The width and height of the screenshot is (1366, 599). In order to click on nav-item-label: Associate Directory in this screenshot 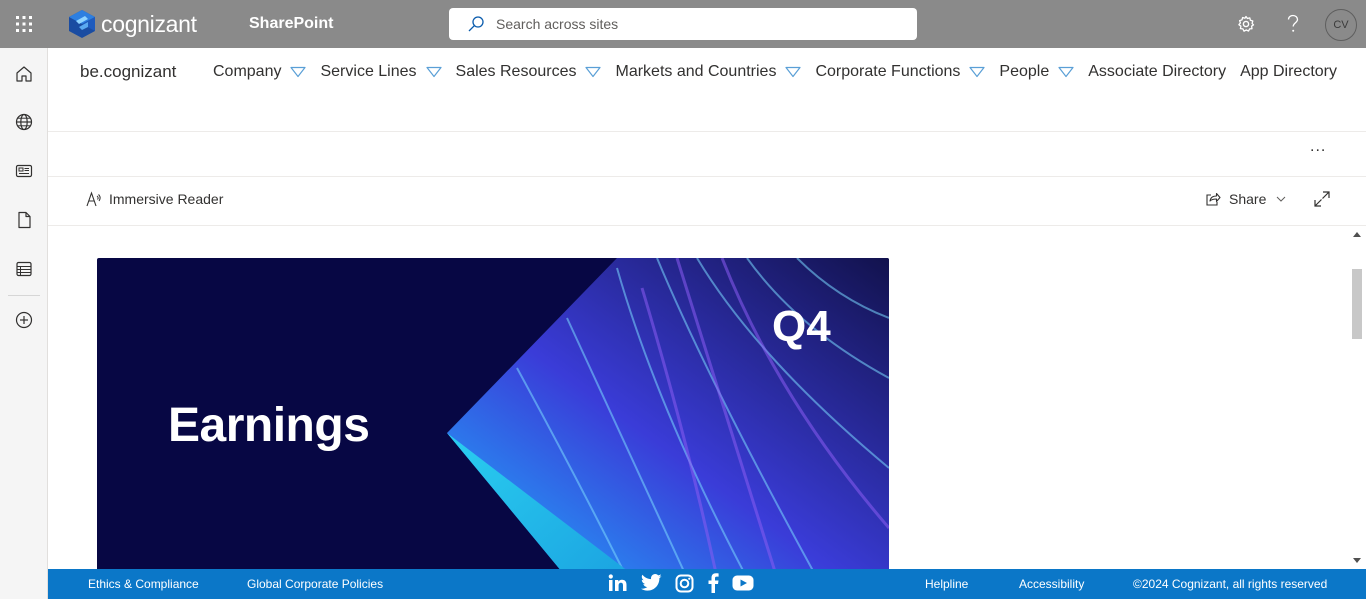, I will do `click(1157, 71)`.